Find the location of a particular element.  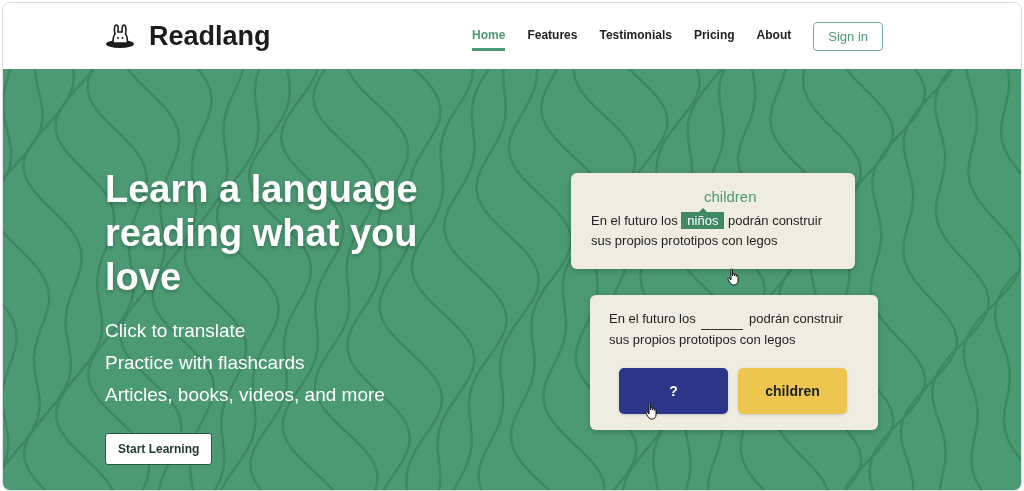

nav-link: Pricing is located at coordinates (714, 36).